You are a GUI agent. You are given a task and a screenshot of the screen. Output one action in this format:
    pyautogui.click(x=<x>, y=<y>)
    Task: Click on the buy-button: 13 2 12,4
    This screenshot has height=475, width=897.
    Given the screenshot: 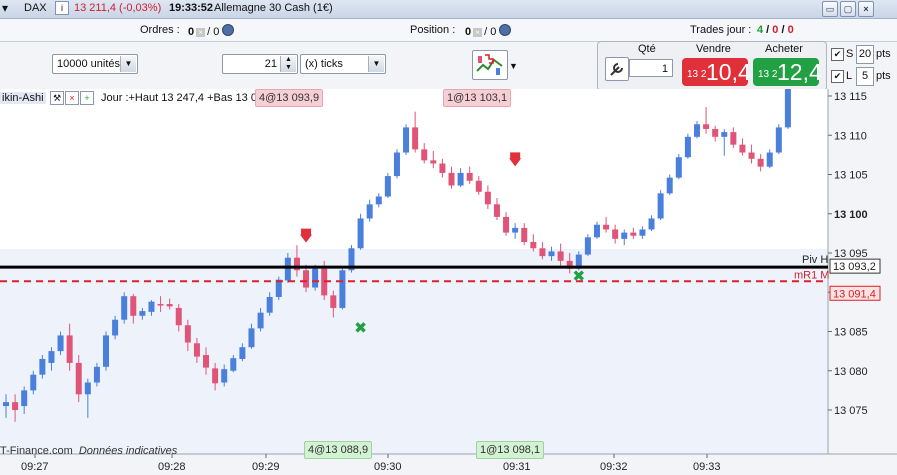 What is the action you would take?
    pyautogui.click(x=787, y=72)
    